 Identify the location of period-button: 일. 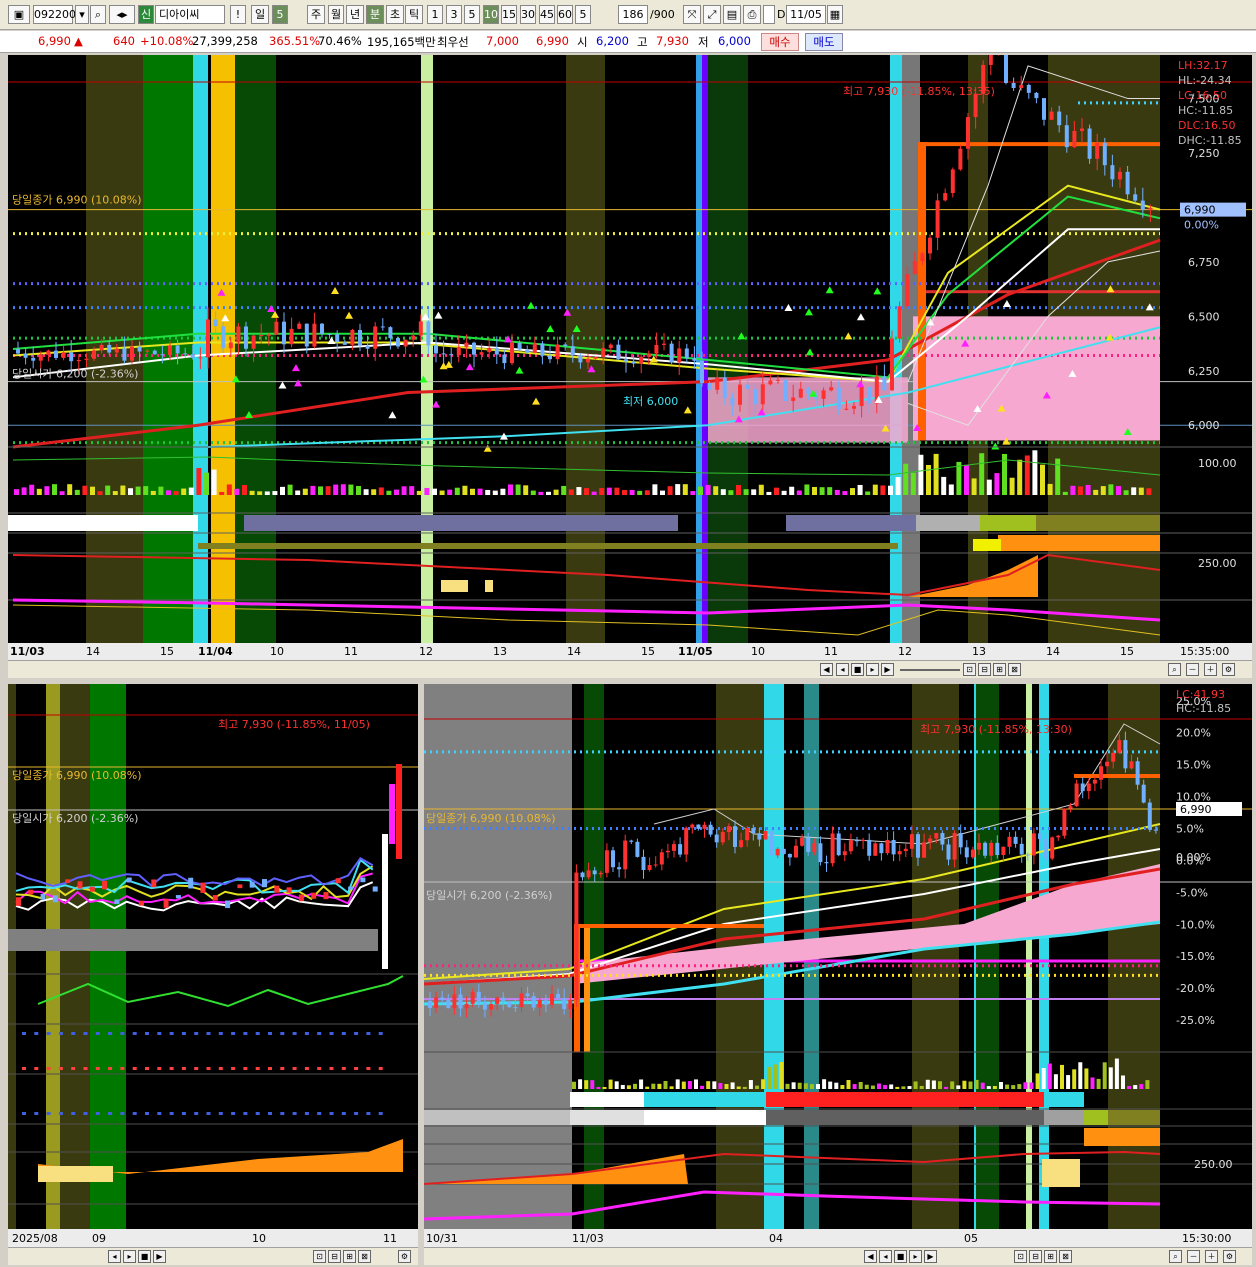
(260, 14).